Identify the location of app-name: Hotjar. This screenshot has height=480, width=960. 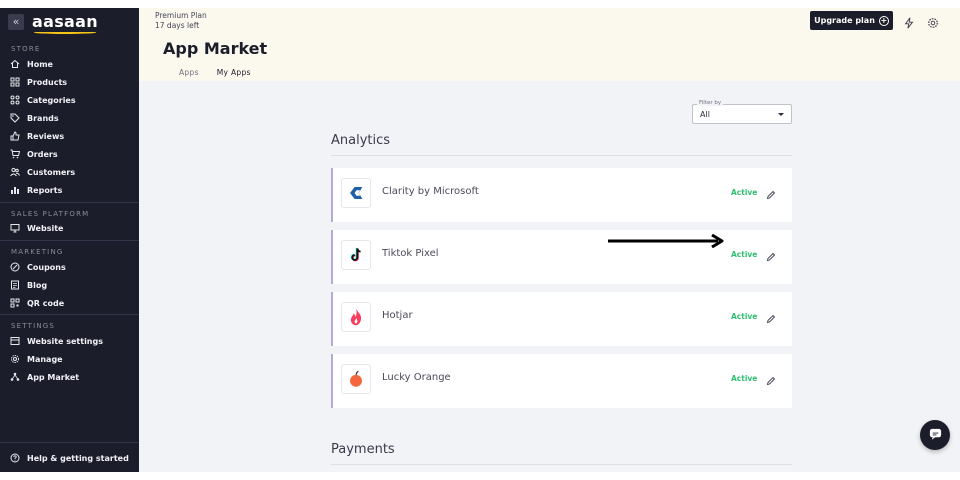
(397, 315).